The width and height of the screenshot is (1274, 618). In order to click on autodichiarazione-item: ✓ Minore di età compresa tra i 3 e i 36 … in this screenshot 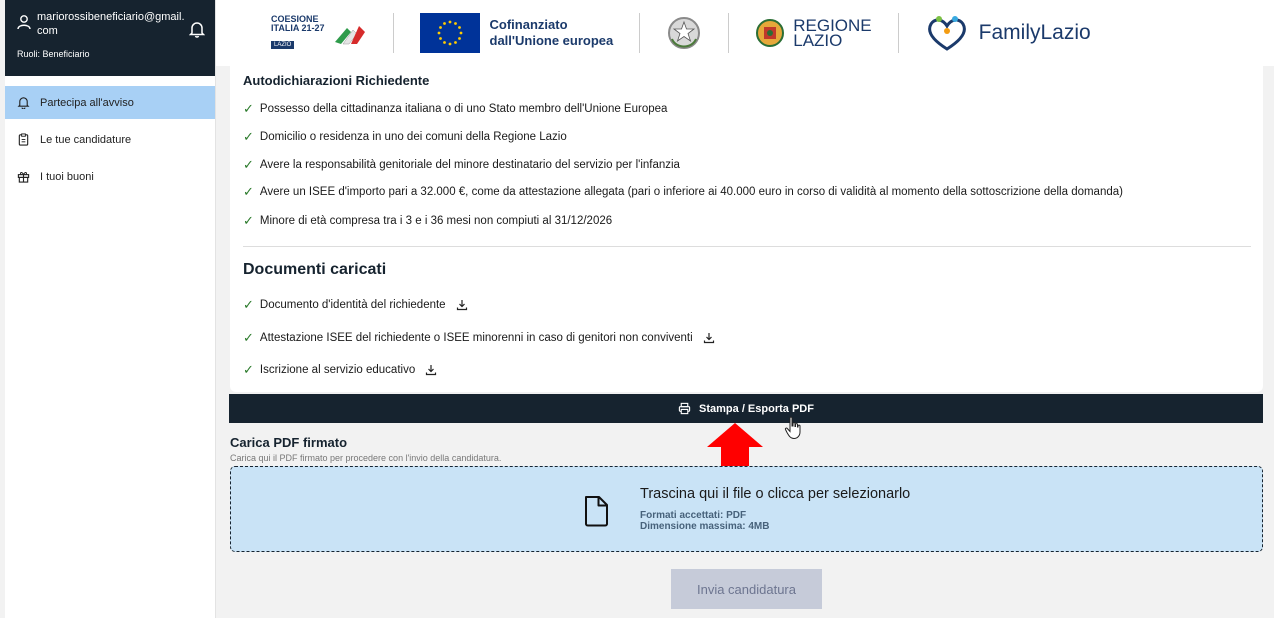, I will do `click(427, 221)`.